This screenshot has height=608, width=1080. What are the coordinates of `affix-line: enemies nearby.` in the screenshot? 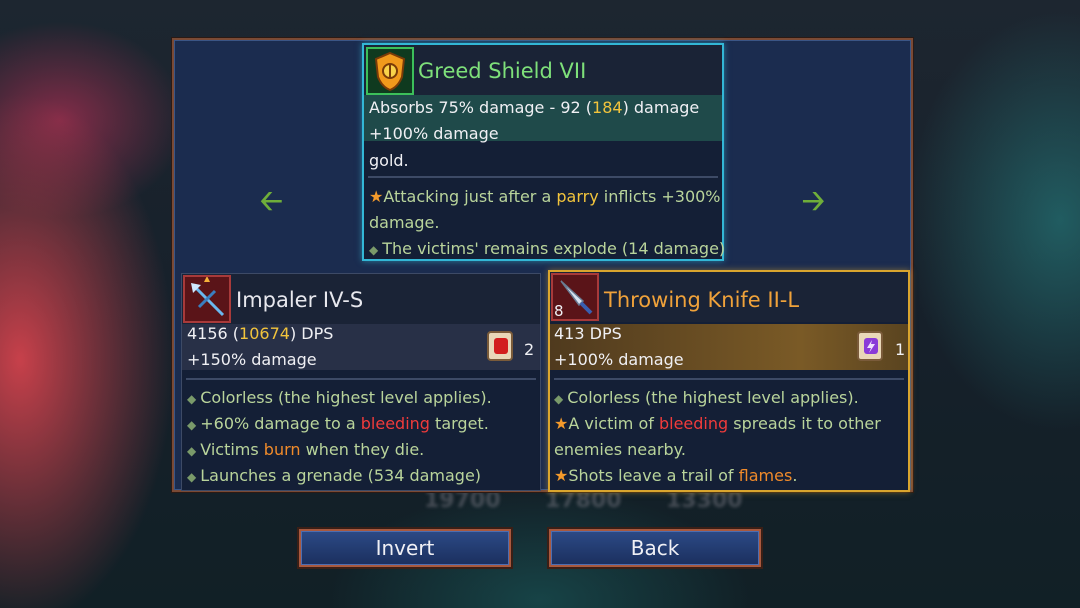 It's located at (620, 449).